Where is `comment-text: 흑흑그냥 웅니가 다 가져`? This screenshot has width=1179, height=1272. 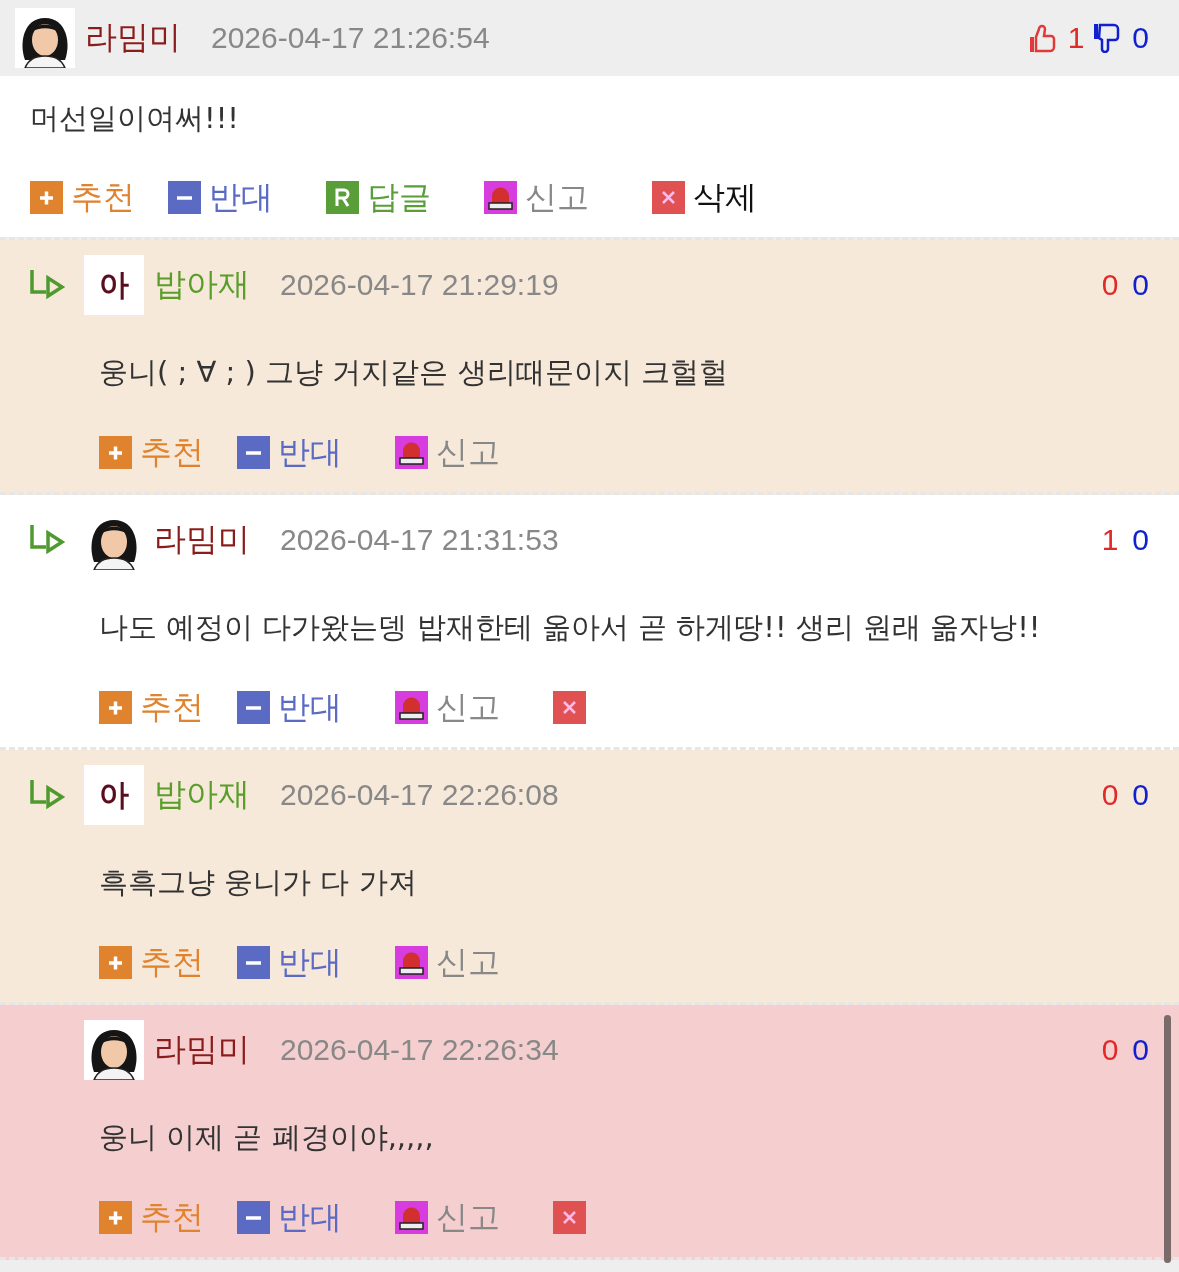
comment-text: 흑흑그냥 웅니가 다 가져 is located at coordinates (258, 882).